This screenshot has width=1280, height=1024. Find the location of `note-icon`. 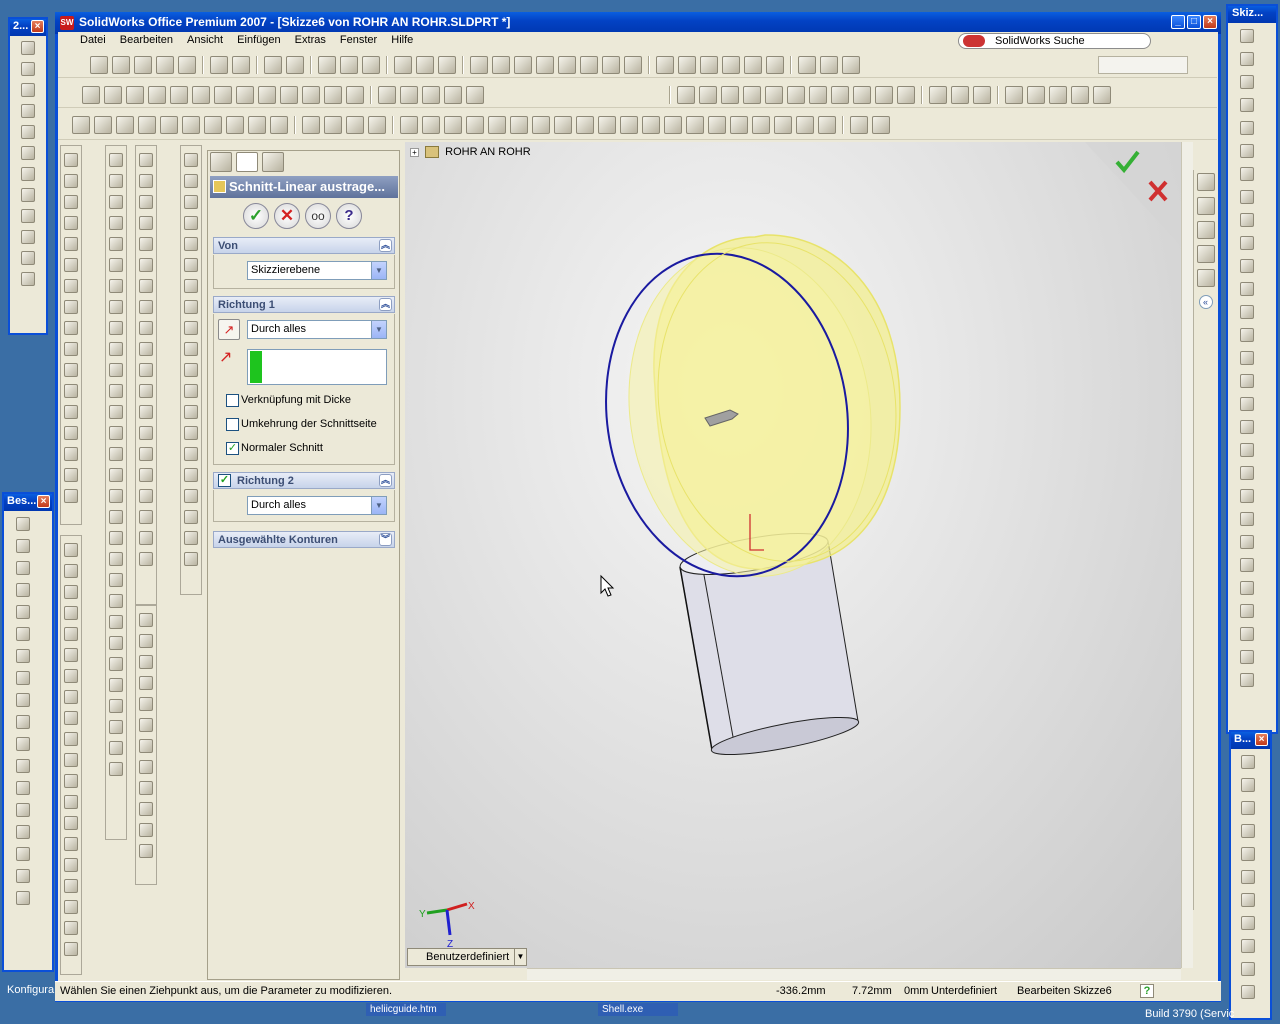

note-icon is located at coordinates (235, 125).